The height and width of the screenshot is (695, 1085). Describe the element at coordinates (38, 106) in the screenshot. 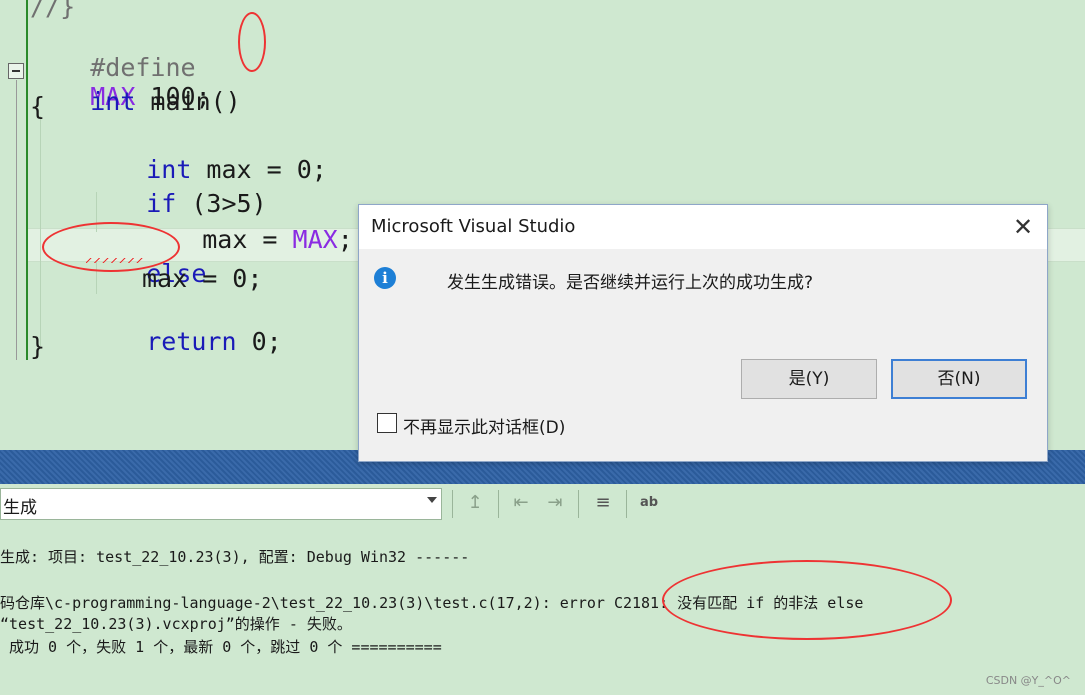

I see `code-line: {` at that location.